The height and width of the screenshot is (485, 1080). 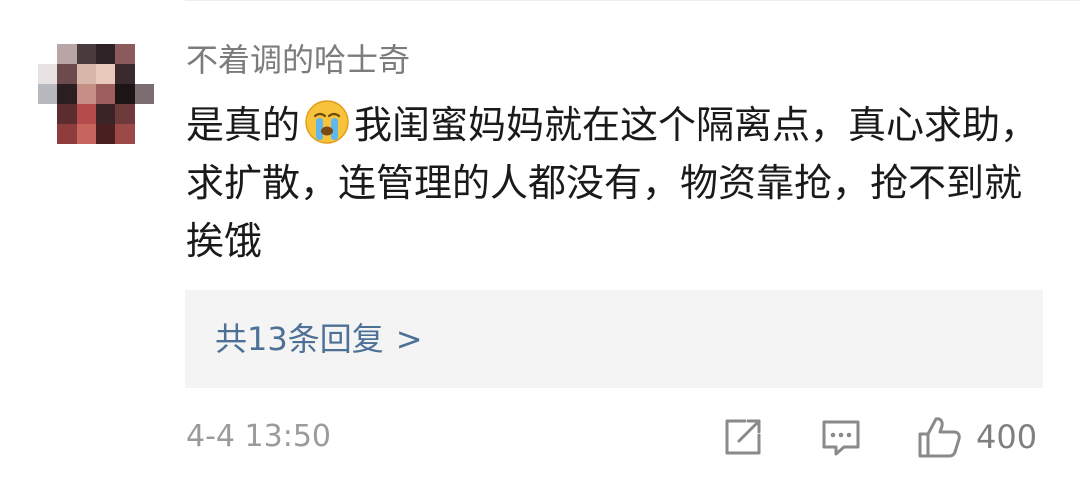 What do you see at coordinates (258, 436) in the screenshot?
I see `comment-timestamp: 4-4 13:50` at bounding box center [258, 436].